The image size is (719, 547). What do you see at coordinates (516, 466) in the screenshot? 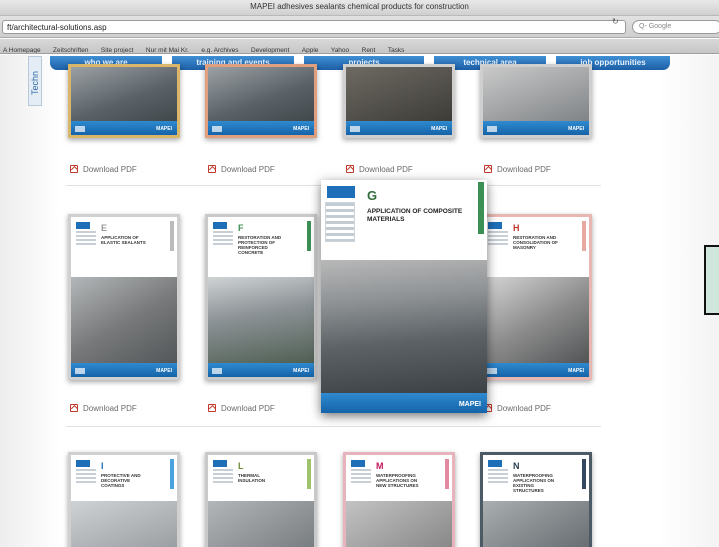
I see `cover-letter: N` at bounding box center [516, 466].